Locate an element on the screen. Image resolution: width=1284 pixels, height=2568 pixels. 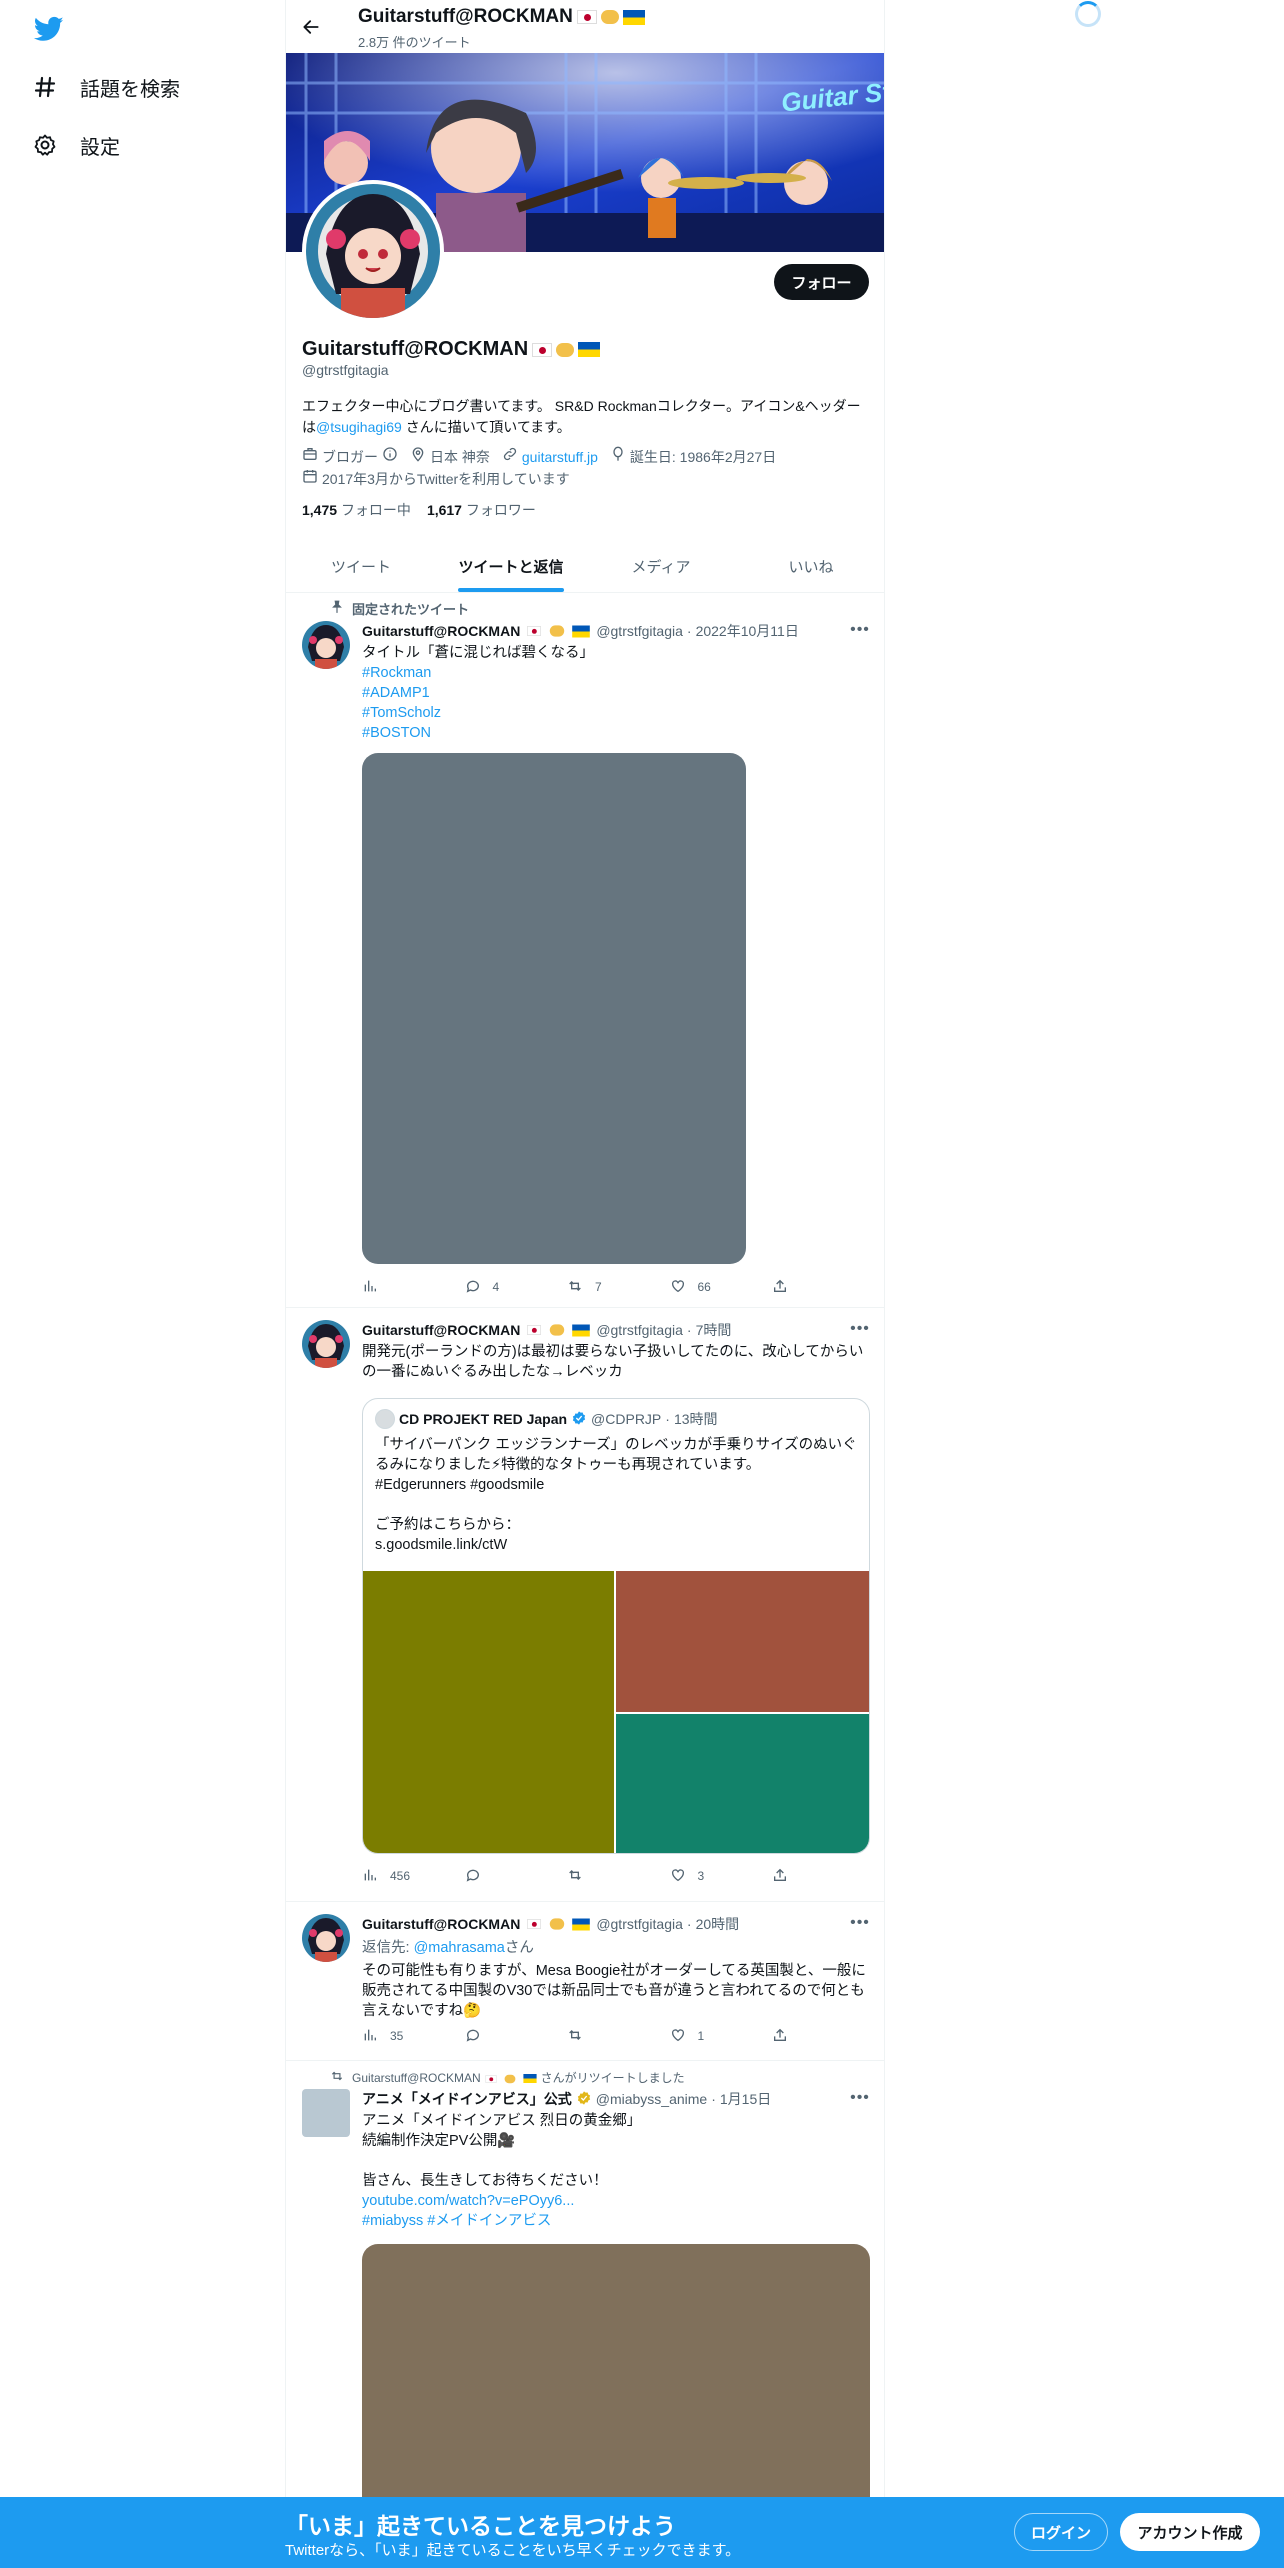
followers-link: 1,617 フォロワー is located at coordinates (481, 510).